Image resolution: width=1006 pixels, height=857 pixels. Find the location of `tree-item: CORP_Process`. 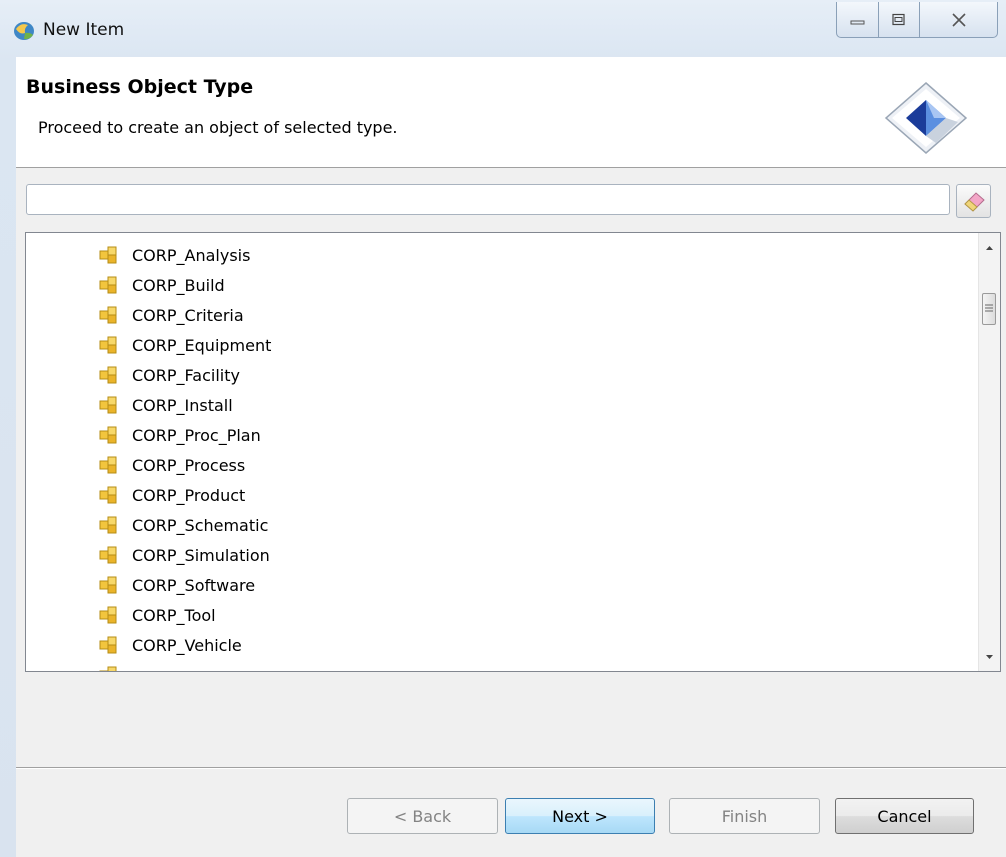

tree-item: CORP_Process is located at coordinates (171, 465).